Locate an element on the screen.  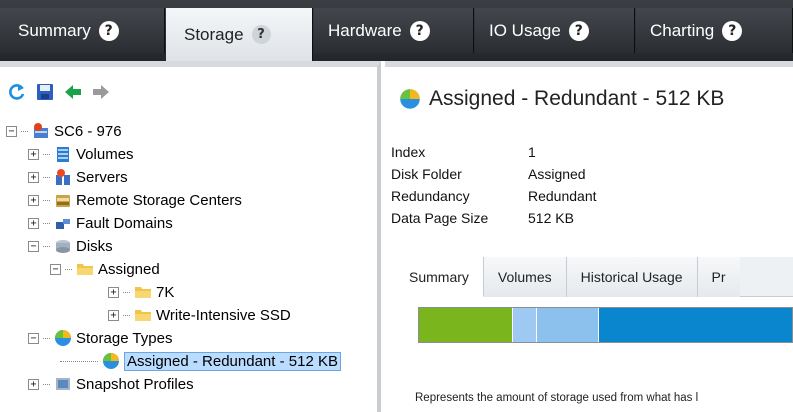
tree-label: Servers is located at coordinates (102, 177).